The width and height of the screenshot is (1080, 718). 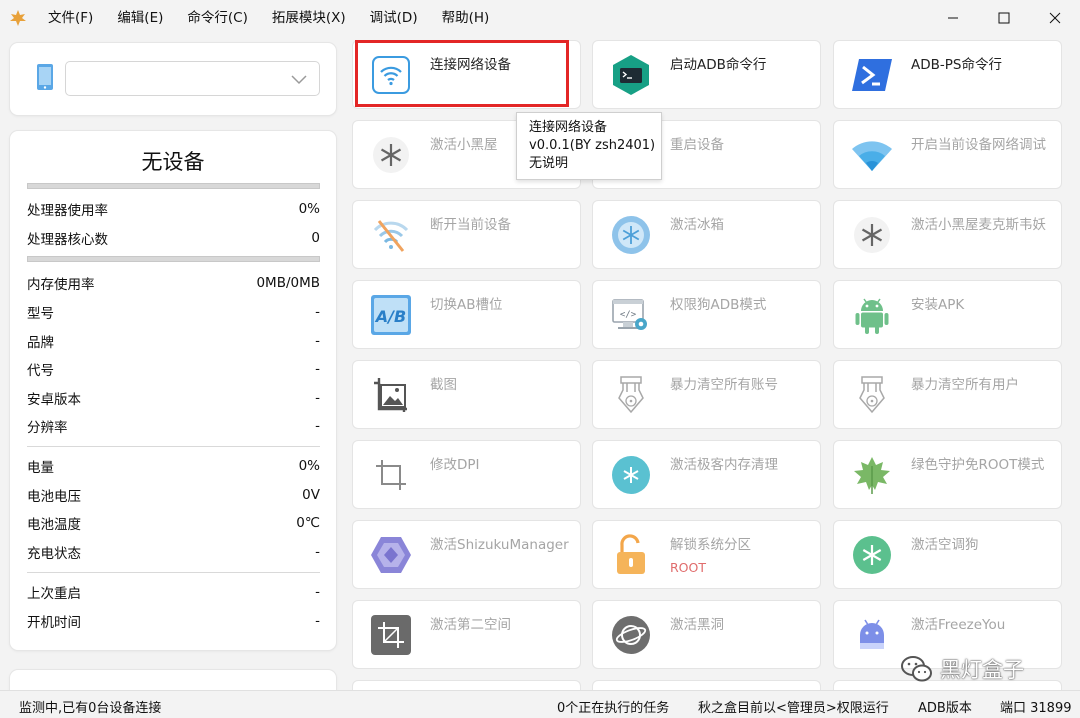 What do you see at coordinates (173, 239) in the screenshot?
I see `stat-cpu-cores: 处理器核心数 0` at bounding box center [173, 239].